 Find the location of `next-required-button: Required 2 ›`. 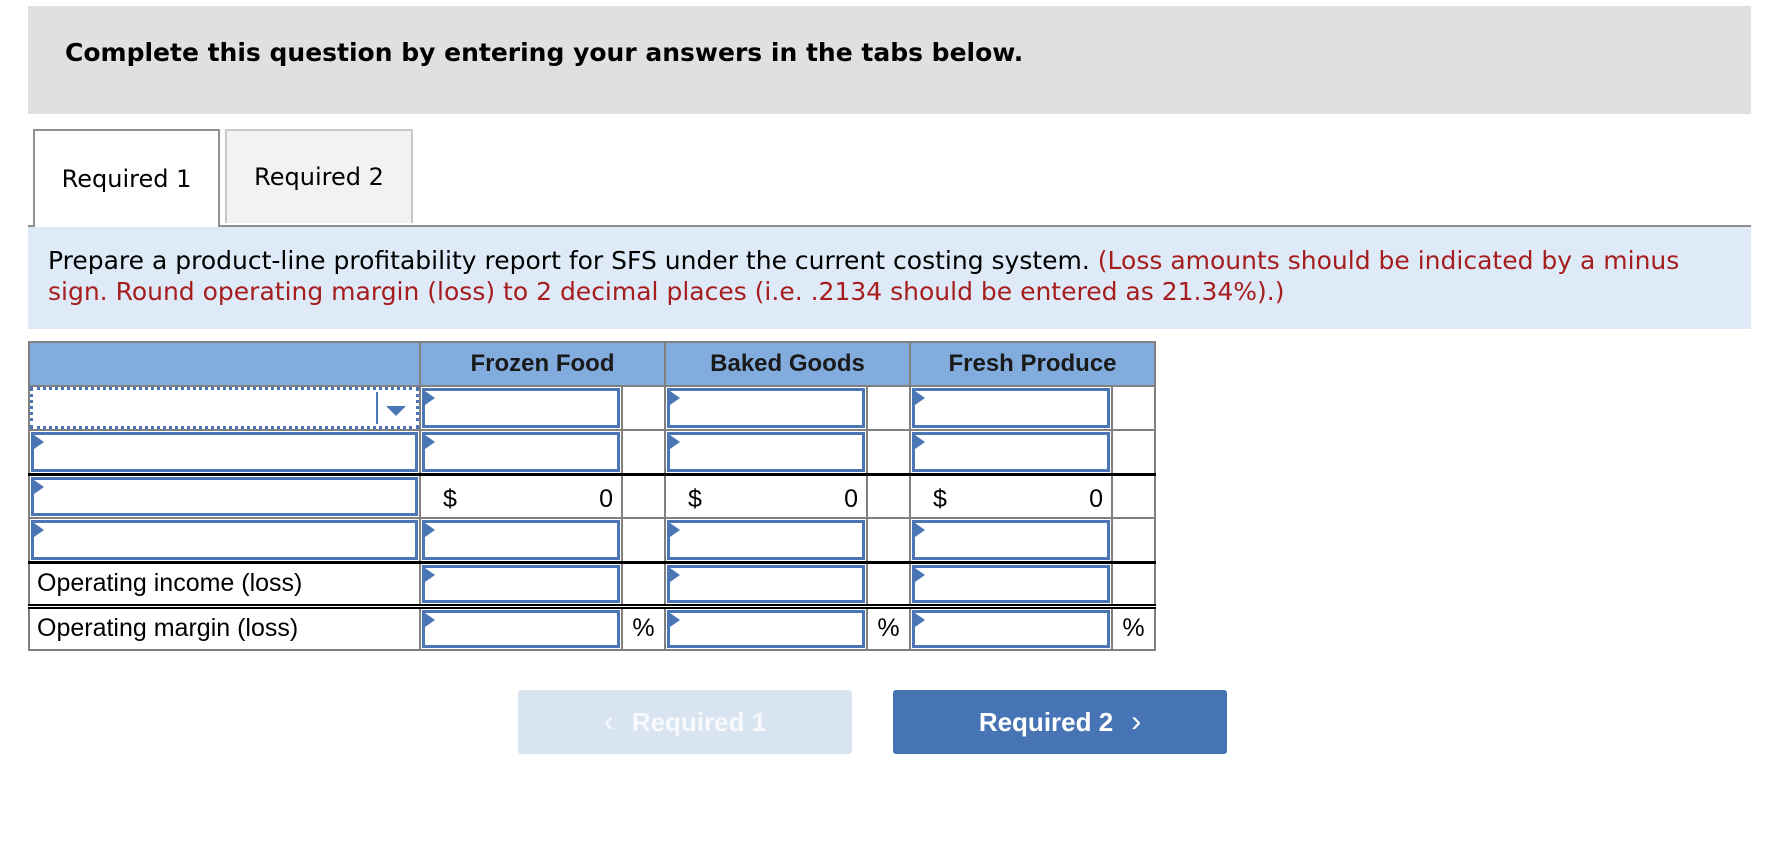

next-required-button: Required 2 › is located at coordinates (1060, 722).